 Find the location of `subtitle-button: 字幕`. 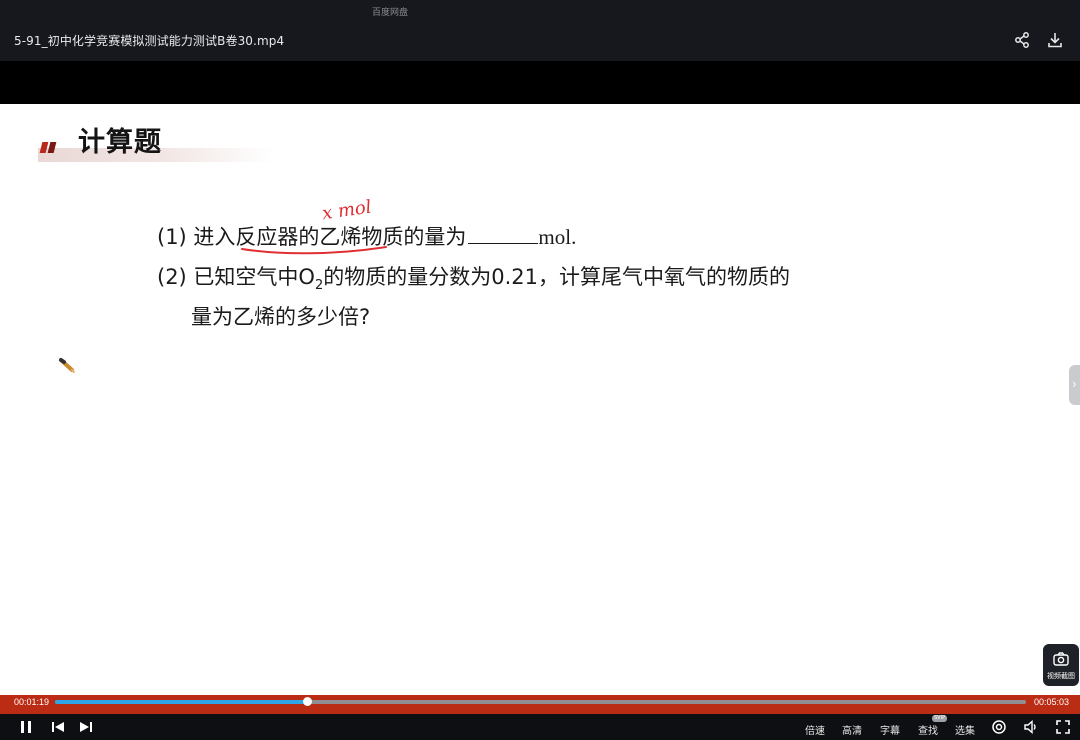

subtitle-button: 字幕 is located at coordinates (890, 729).